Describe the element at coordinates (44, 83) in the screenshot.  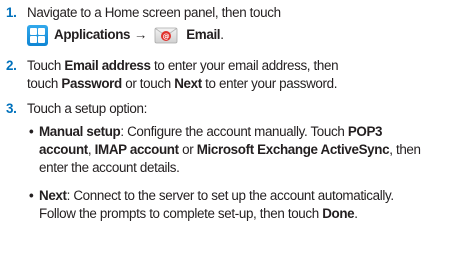
I see `text-run: touch` at that location.